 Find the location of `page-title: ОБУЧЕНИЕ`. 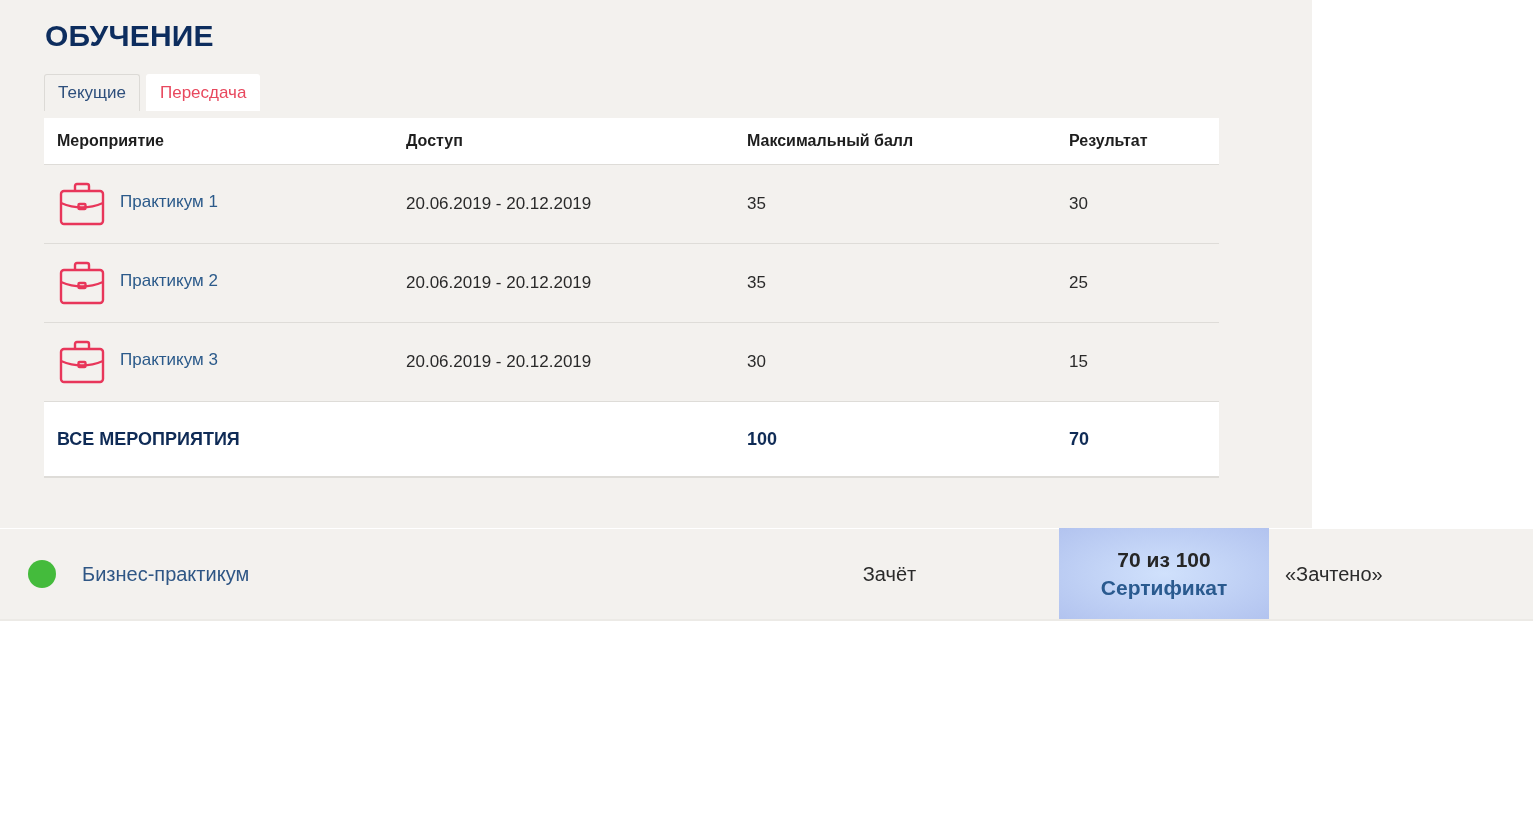

page-title: ОБУЧЕНИЕ is located at coordinates (129, 36).